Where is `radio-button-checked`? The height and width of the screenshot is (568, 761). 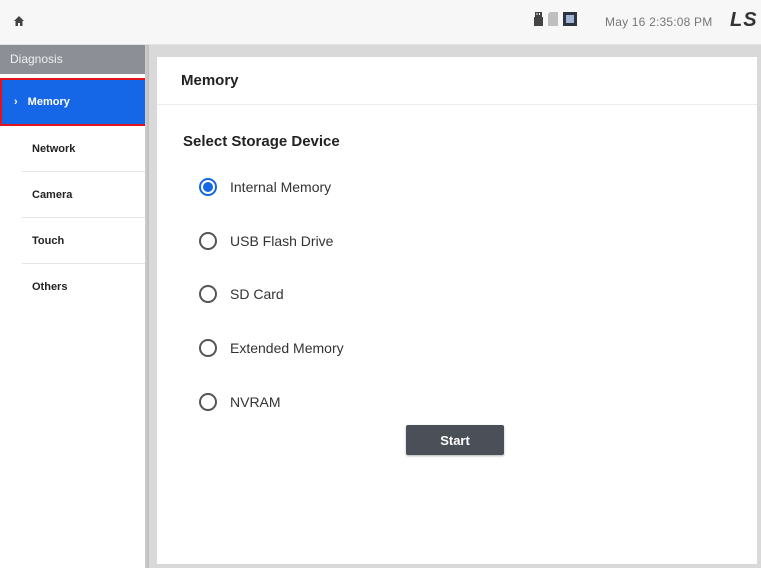
radio-button-checked is located at coordinates (208, 187).